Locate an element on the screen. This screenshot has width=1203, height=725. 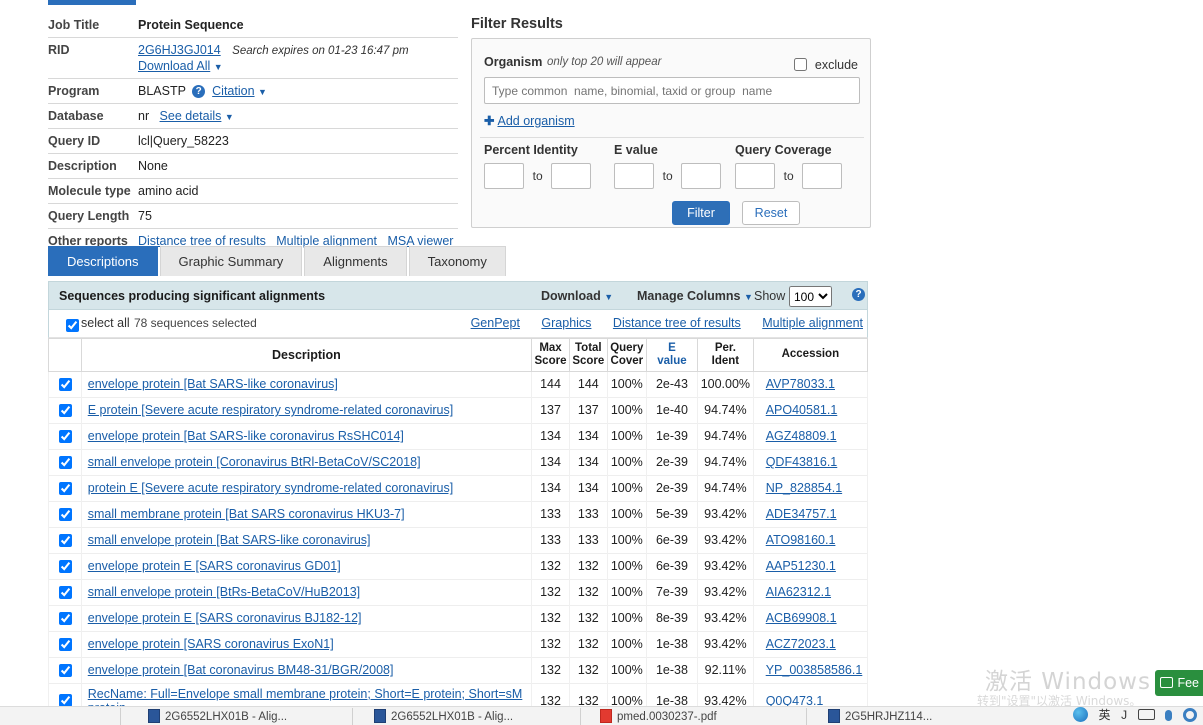
row-per-ident: 93.42% is located at coordinates (725, 540).